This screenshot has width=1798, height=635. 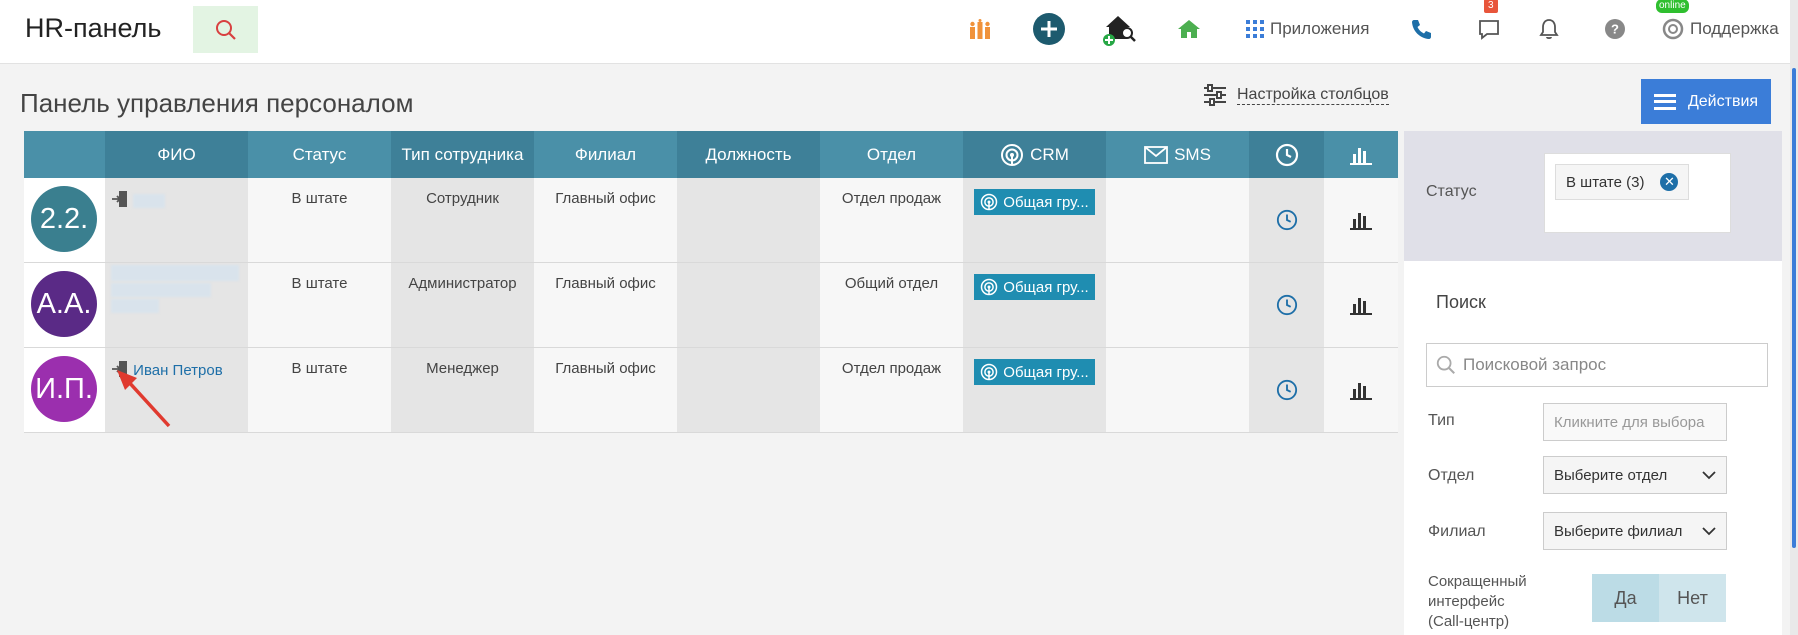 What do you see at coordinates (64, 219) in the screenshot?
I see `avatar: 2.2.` at bounding box center [64, 219].